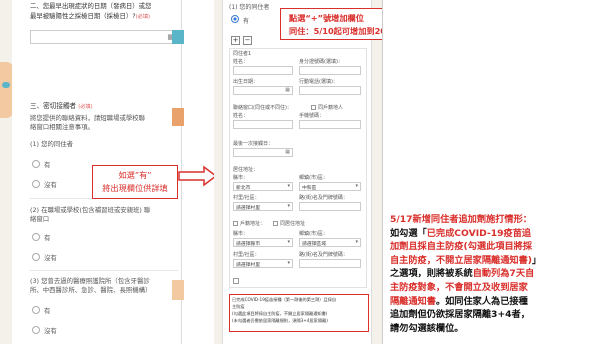 The width and height of the screenshot is (606, 344). Describe the element at coordinates (263, 152) in the screenshot. I see `last-contact-input: ▦` at that location.